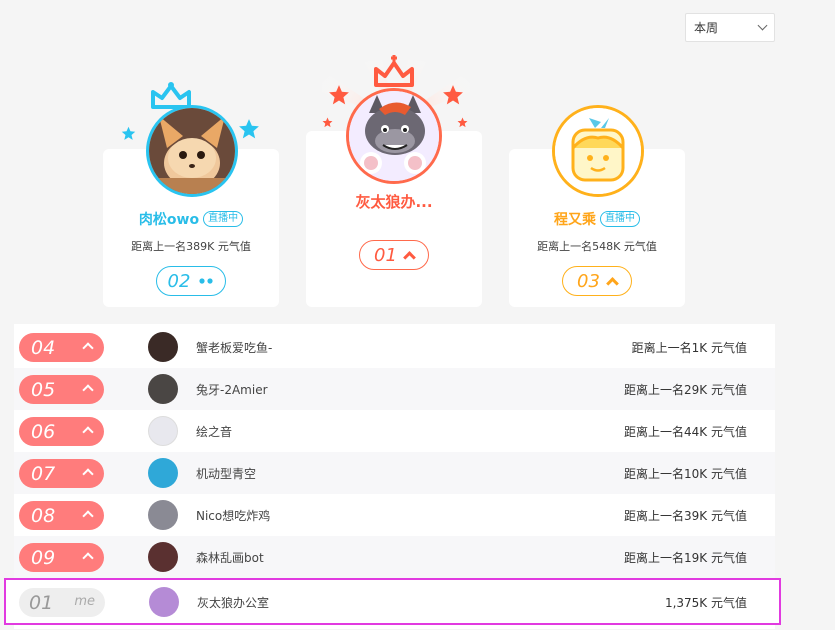 The height and width of the screenshot is (630, 835). Describe the element at coordinates (61, 473) in the screenshot. I see `rank-pill: 07` at that location.